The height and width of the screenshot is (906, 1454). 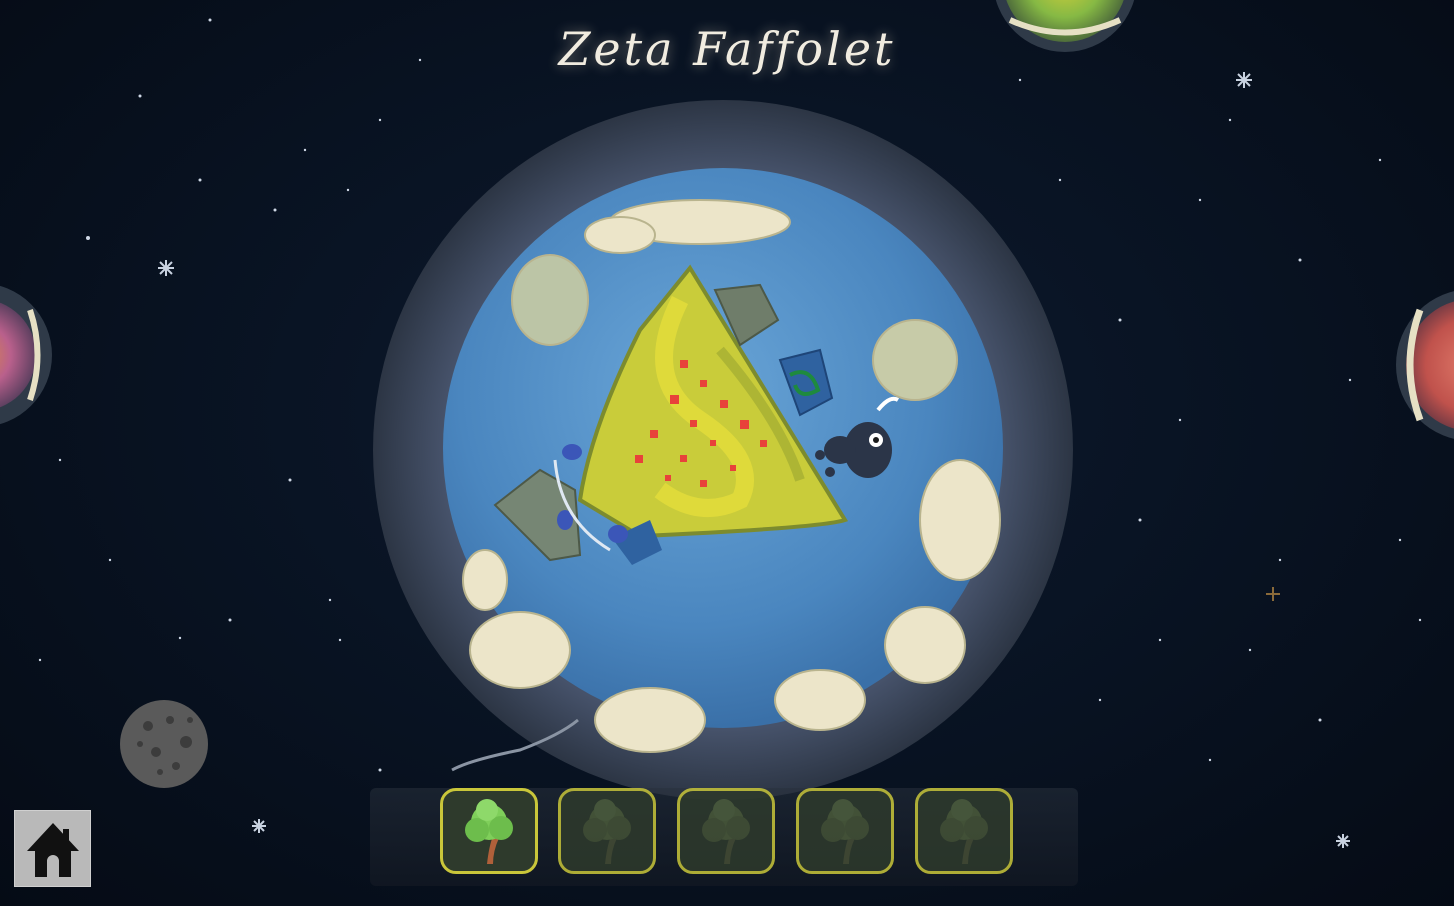 I want to click on sparkle-star-icon, so click(x=1273, y=594).